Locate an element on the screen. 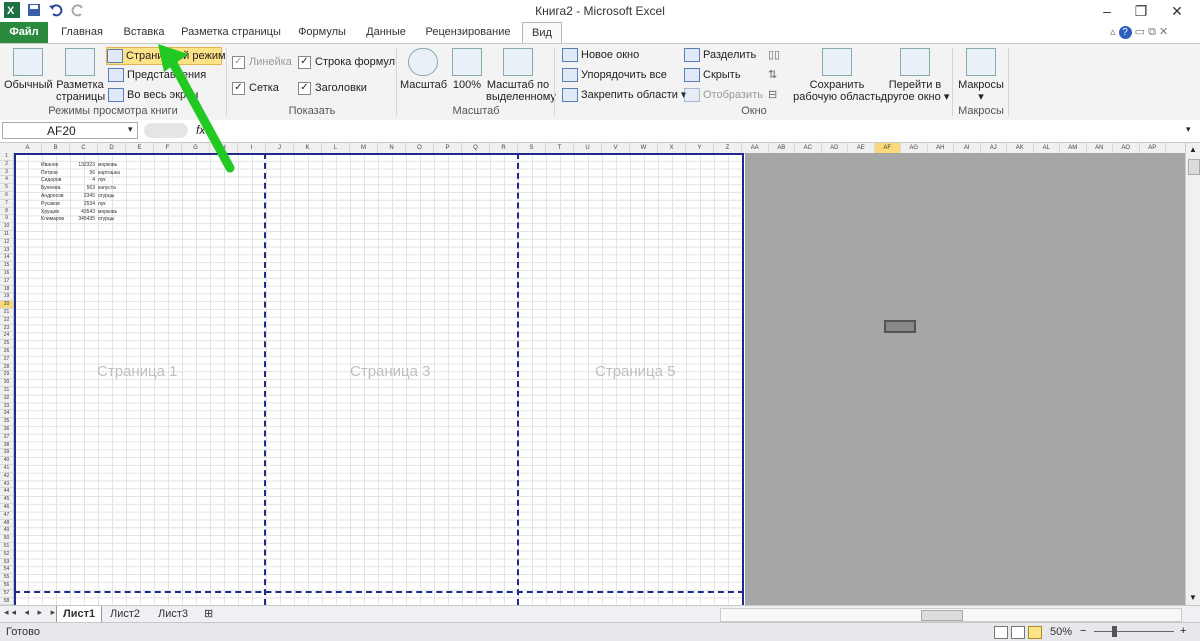  row-header: 16 is located at coordinates (6, 274).